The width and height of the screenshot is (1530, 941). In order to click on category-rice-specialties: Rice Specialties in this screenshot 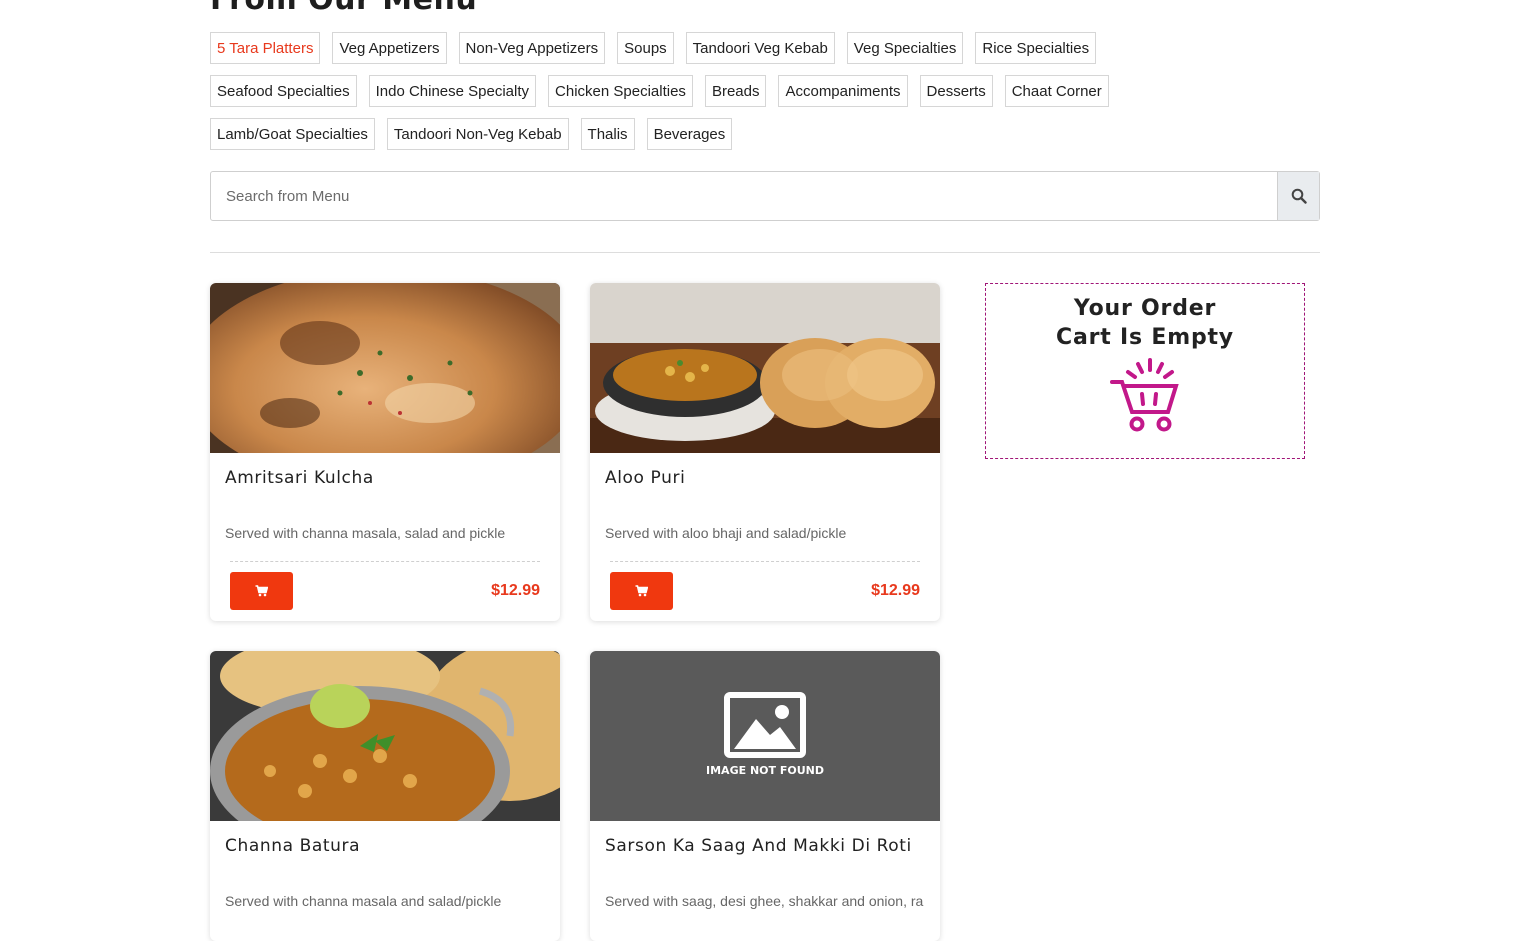, I will do `click(1036, 48)`.